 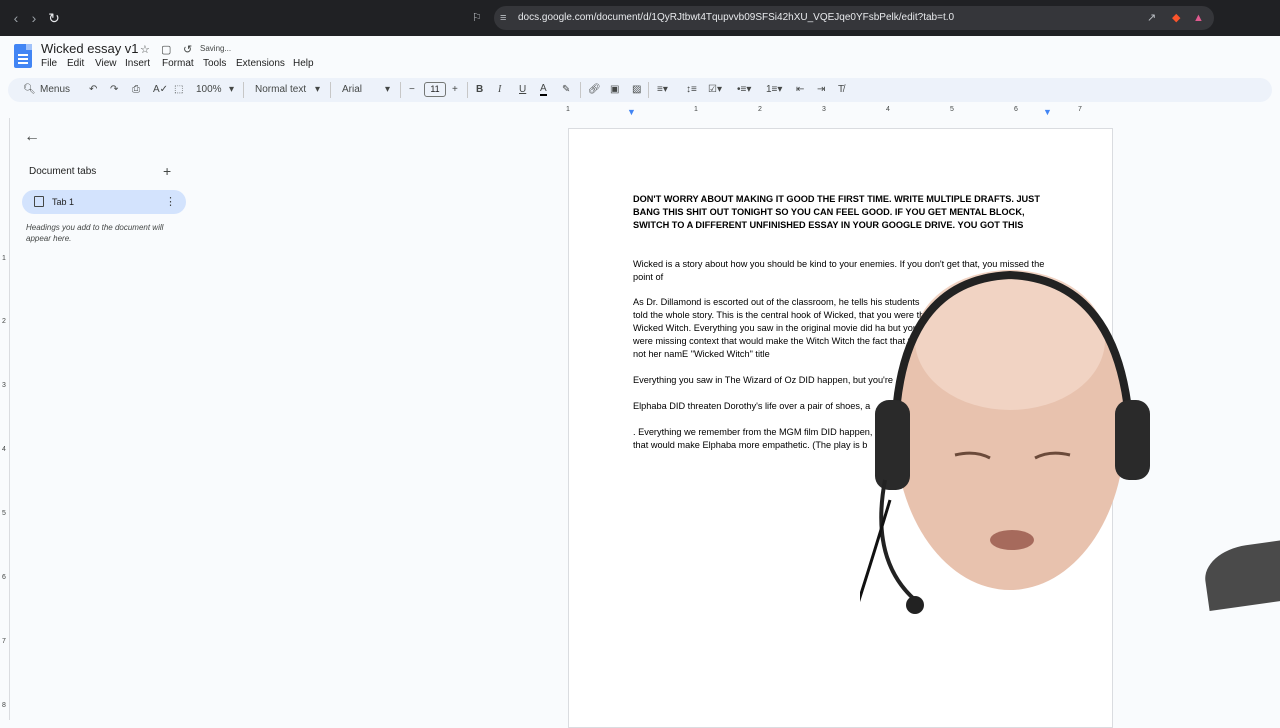 What do you see at coordinates (631, 112) in the screenshot?
I see `left-indent-marker: ▼` at bounding box center [631, 112].